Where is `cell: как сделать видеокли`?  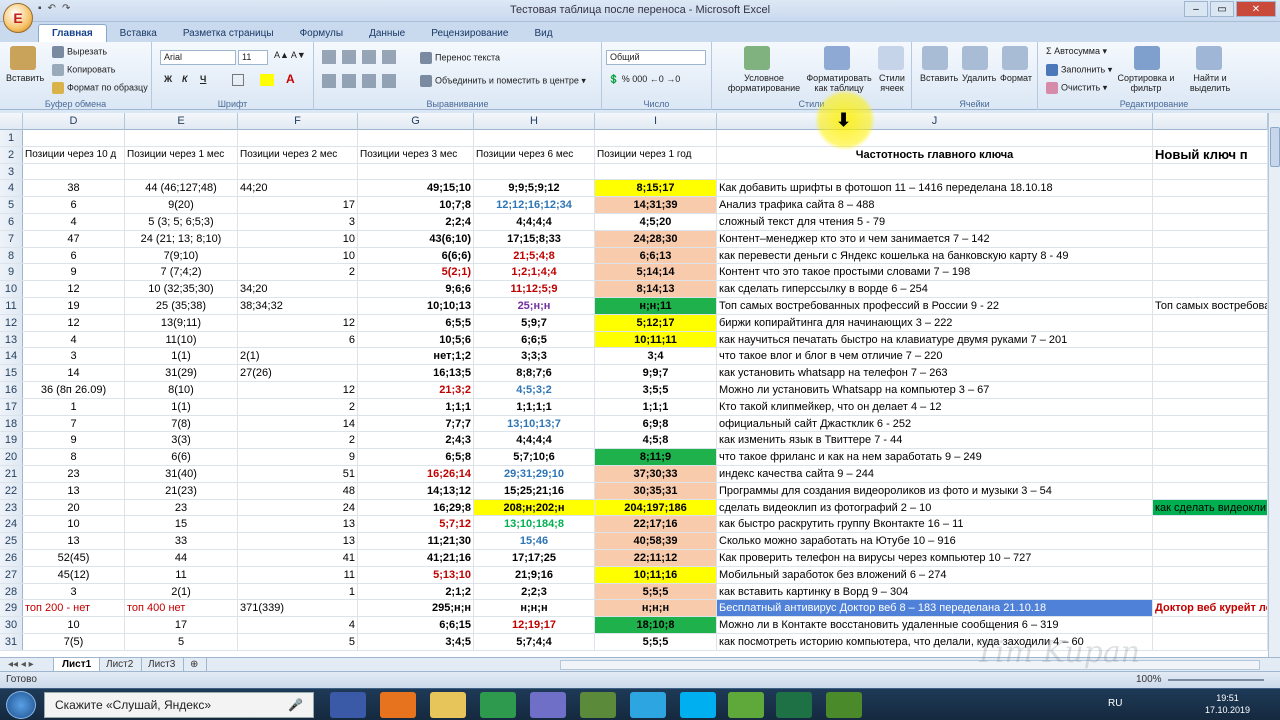 cell: как сделать видеокли is located at coordinates (1210, 507).